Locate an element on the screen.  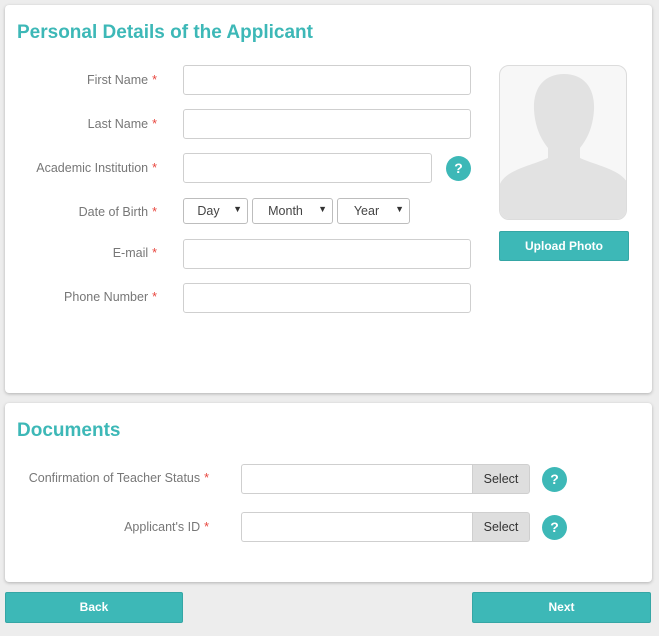
dob-day-select: Day ▼ is located at coordinates (215, 211).